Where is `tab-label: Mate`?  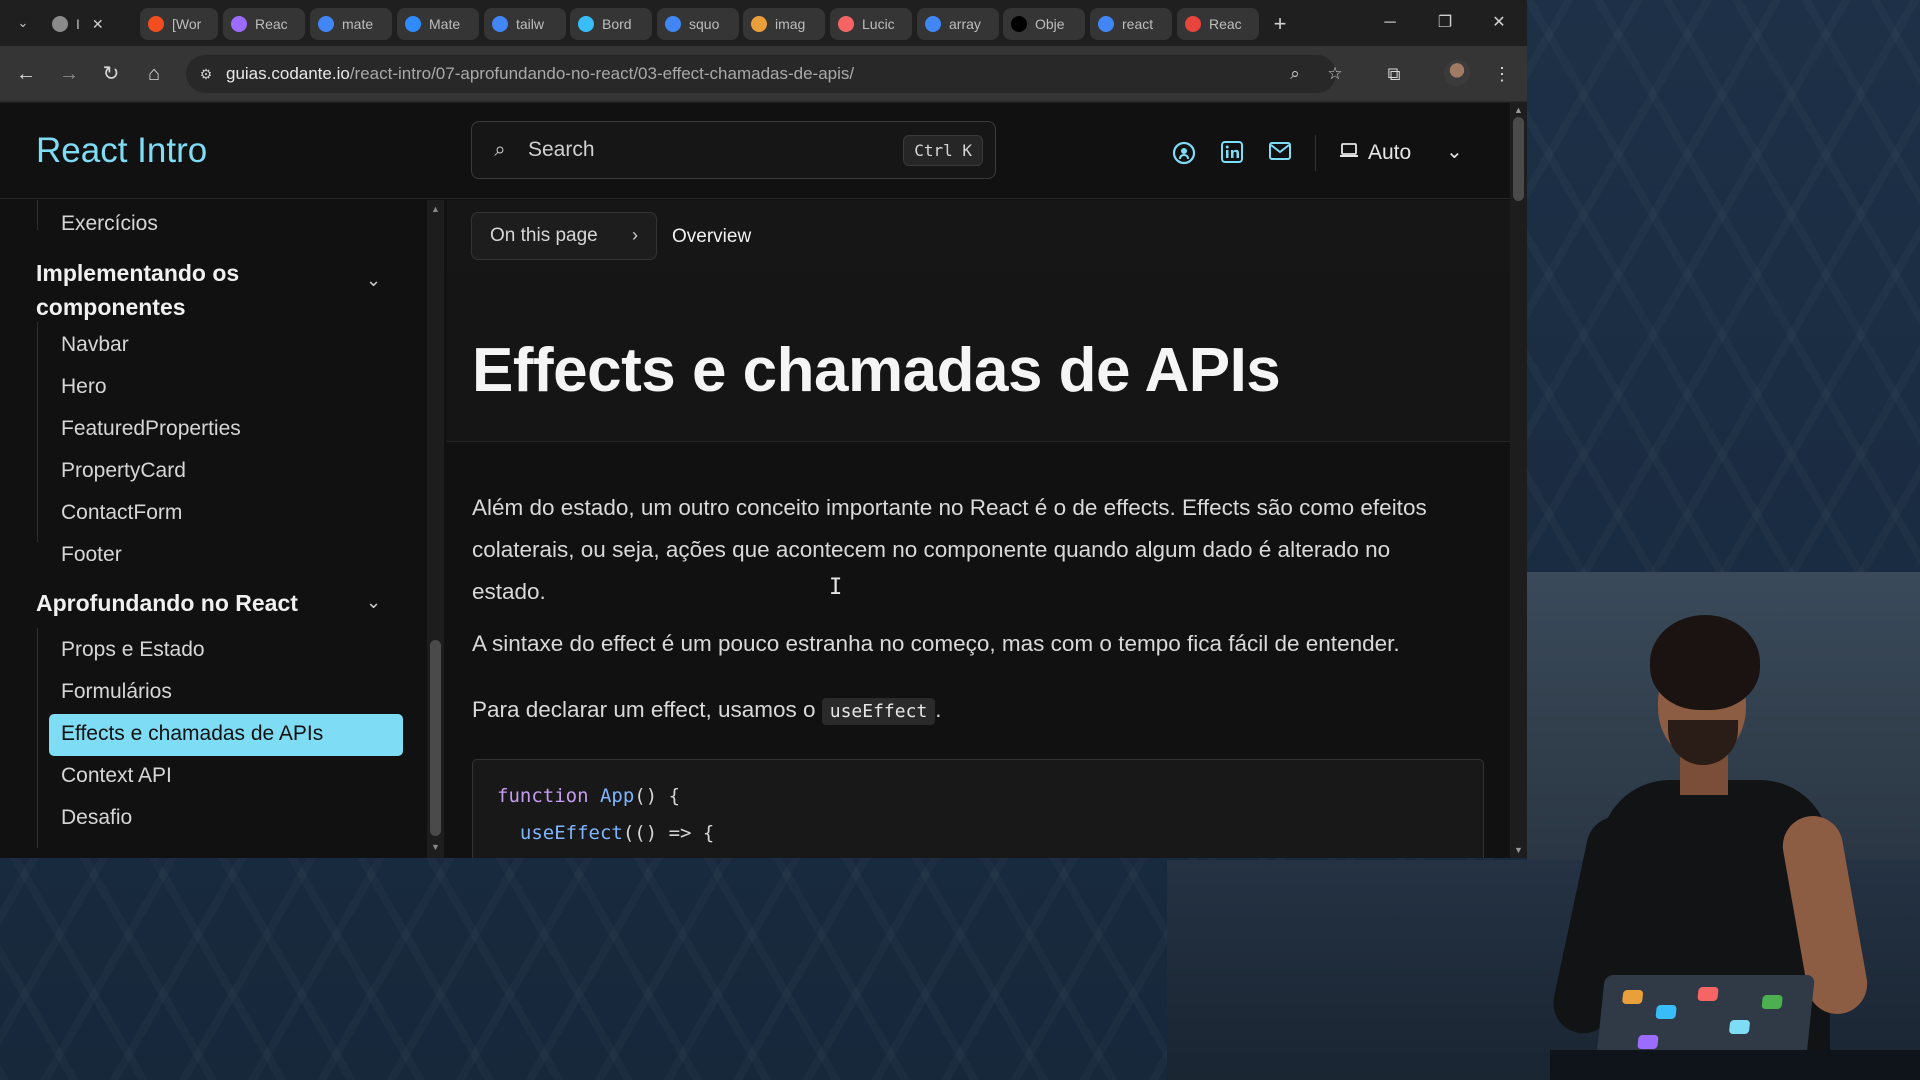
tab-label: Mate is located at coordinates (445, 24).